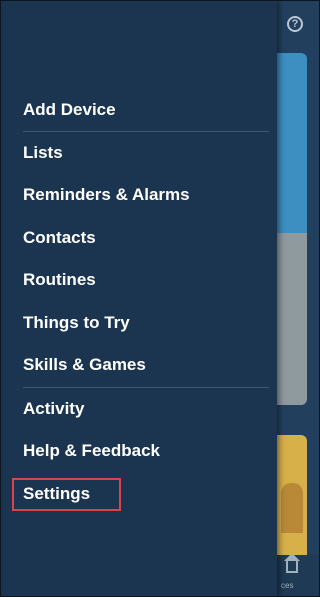 This screenshot has width=320, height=597. I want to click on bottom-nav-label: ces, so click(287, 585).